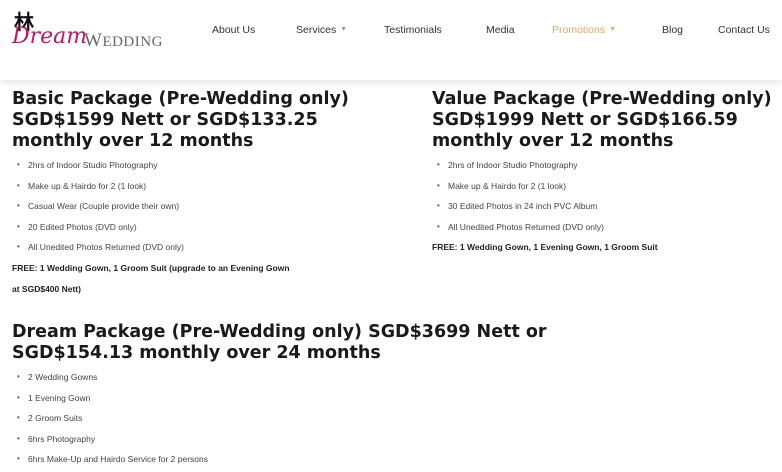 This screenshot has height=472, width=782. Describe the element at coordinates (579, 30) in the screenshot. I see `nav-promotions-label: Promotions` at that location.